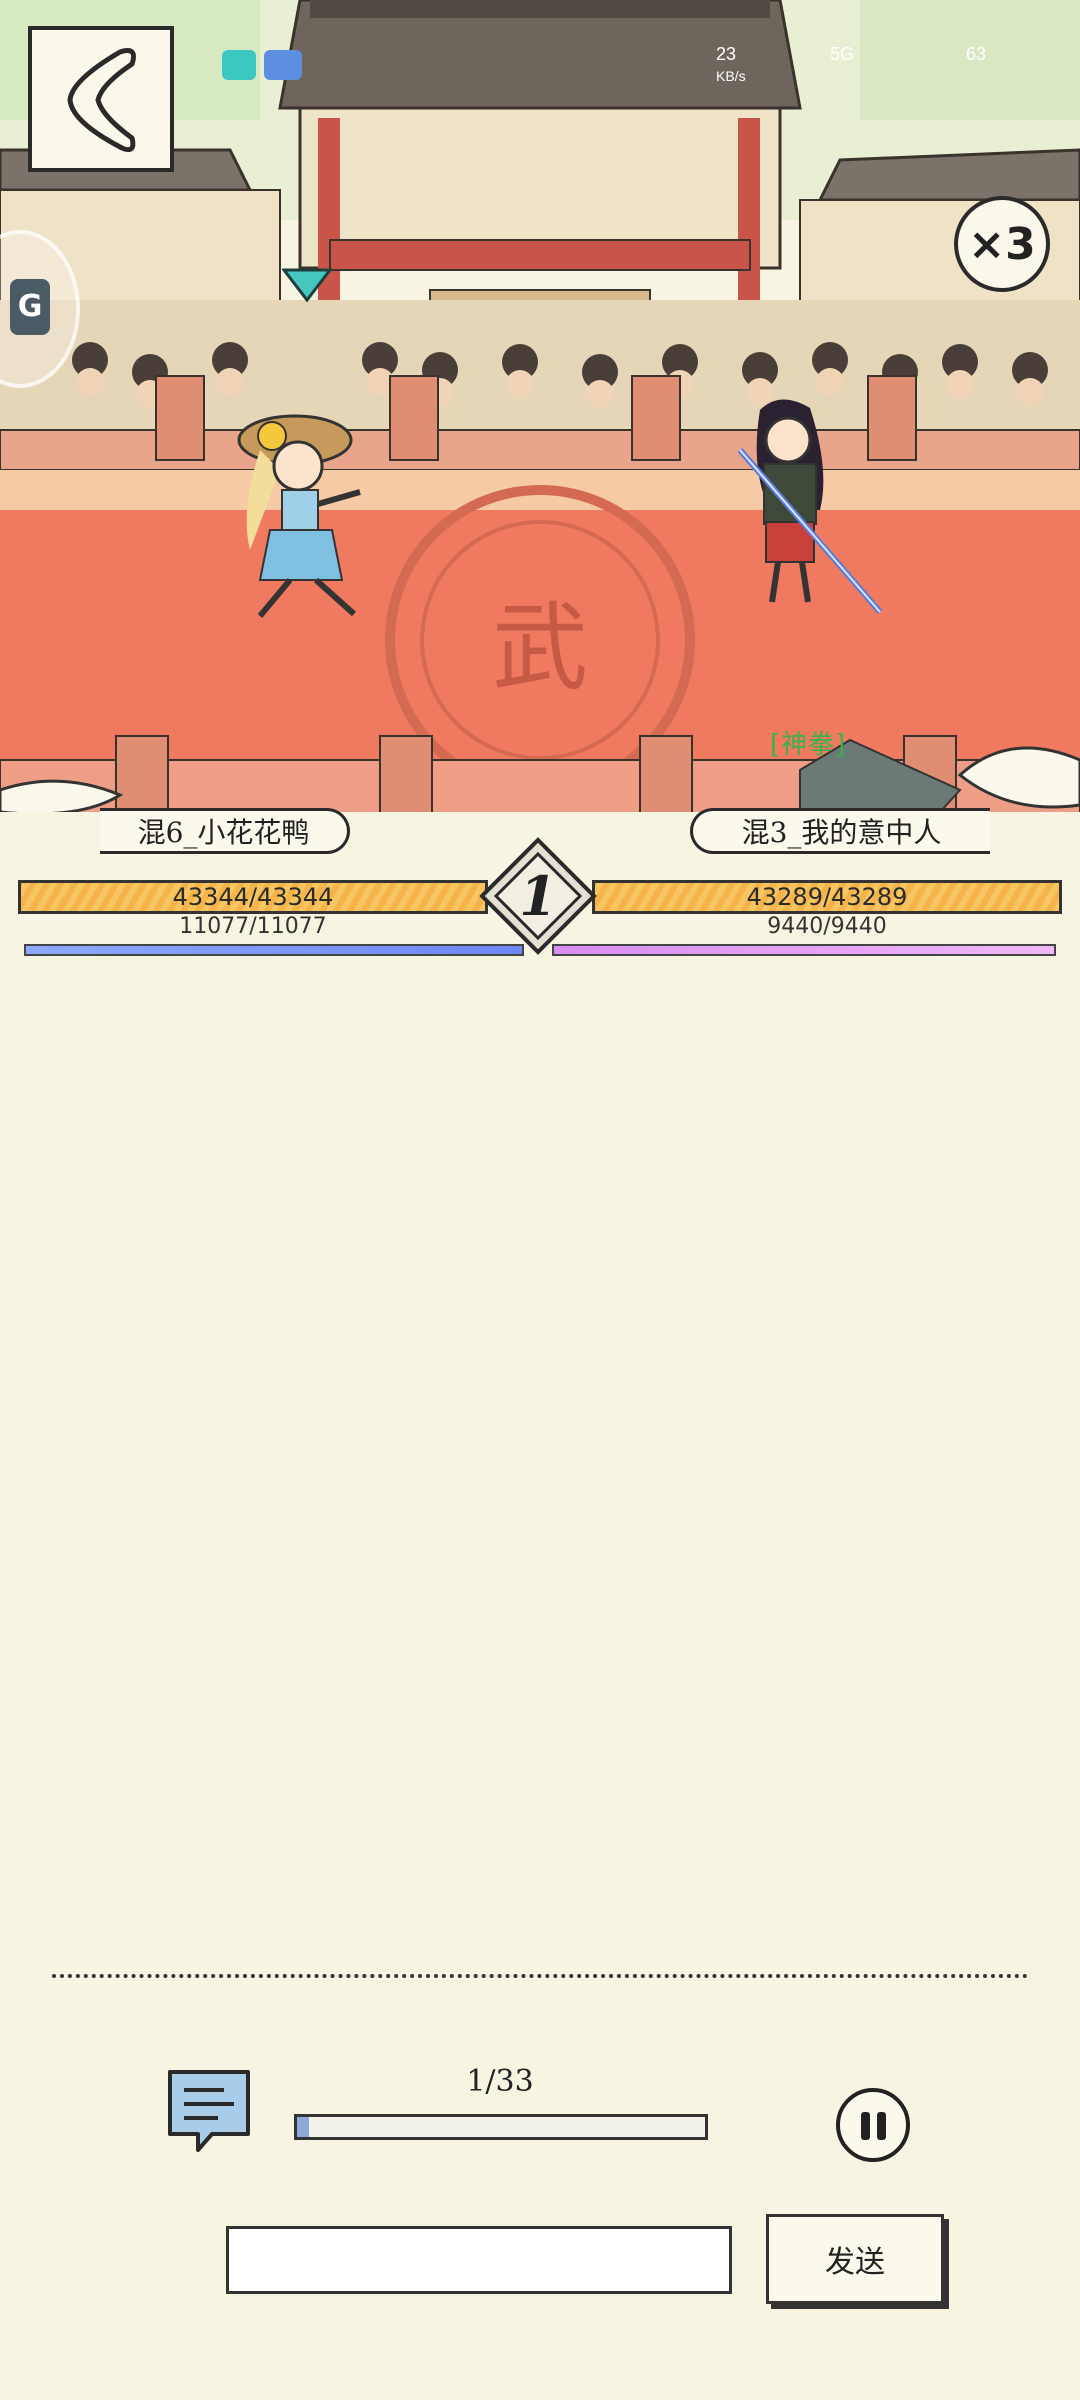  What do you see at coordinates (731, 65) in the screenshot?
I see `network-speed: 23 KB/s` at bounding box center [731, 65].